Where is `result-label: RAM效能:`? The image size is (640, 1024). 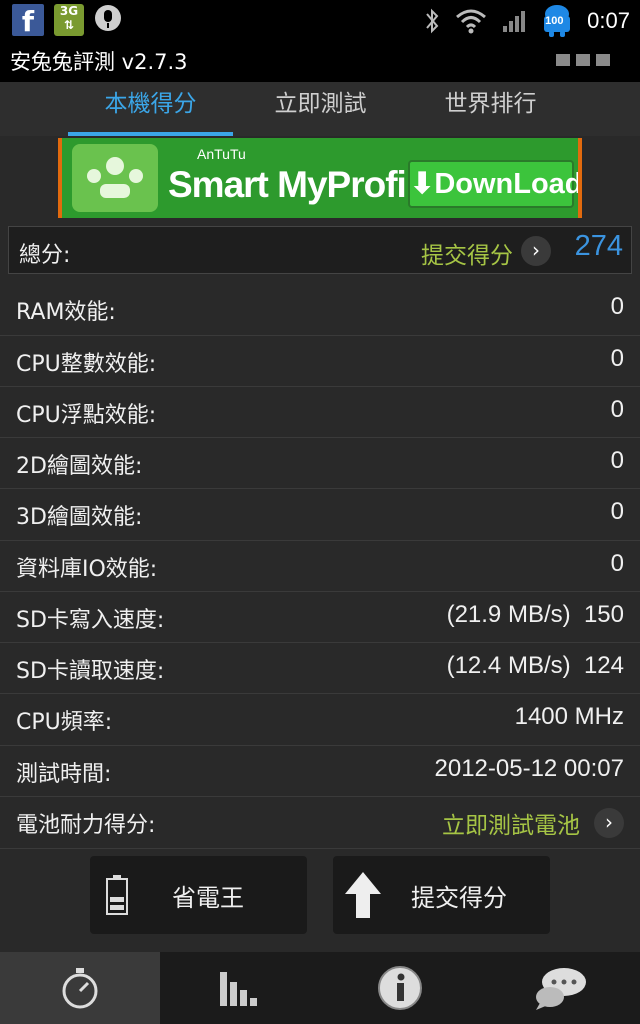 result-label: RAM效能: is located at coordinates (66, 312).